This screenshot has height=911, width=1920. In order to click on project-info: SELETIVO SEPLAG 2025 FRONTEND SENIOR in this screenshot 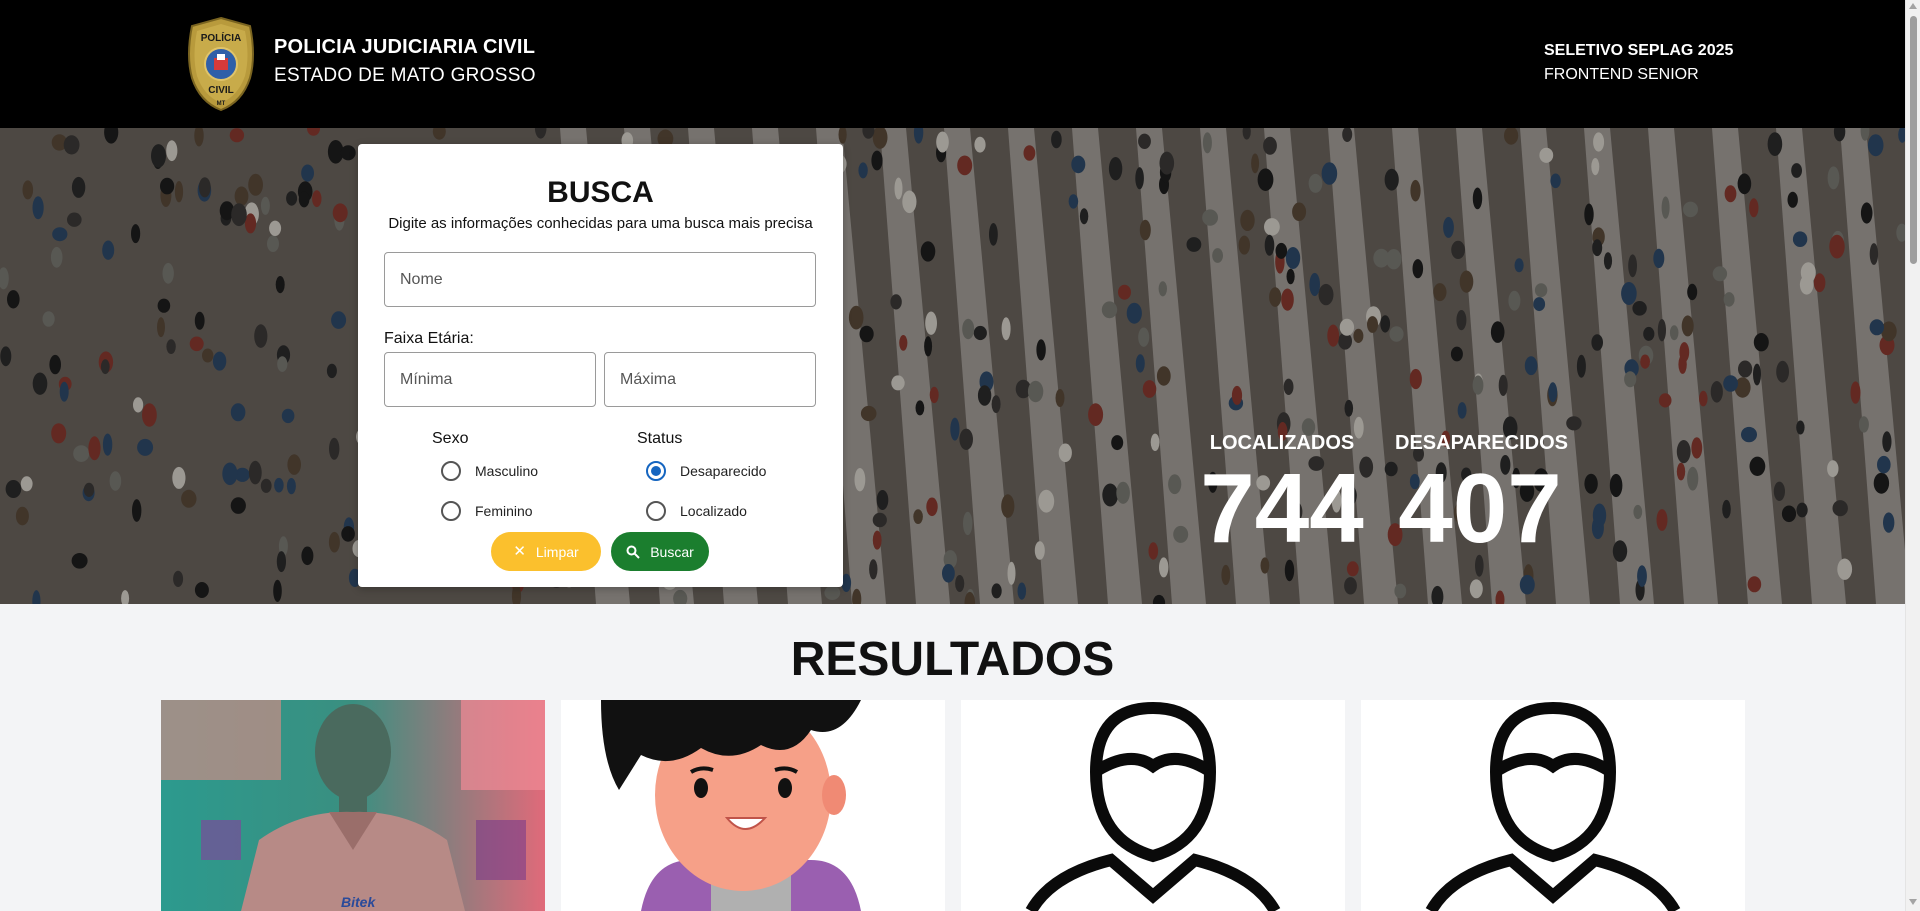, I will do `click(1638, 63)`.